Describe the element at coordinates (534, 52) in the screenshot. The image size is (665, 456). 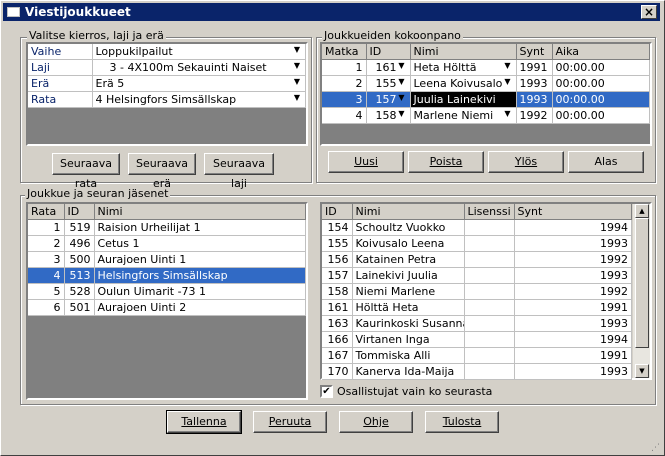
I see `composition-header: Synt` at that location.